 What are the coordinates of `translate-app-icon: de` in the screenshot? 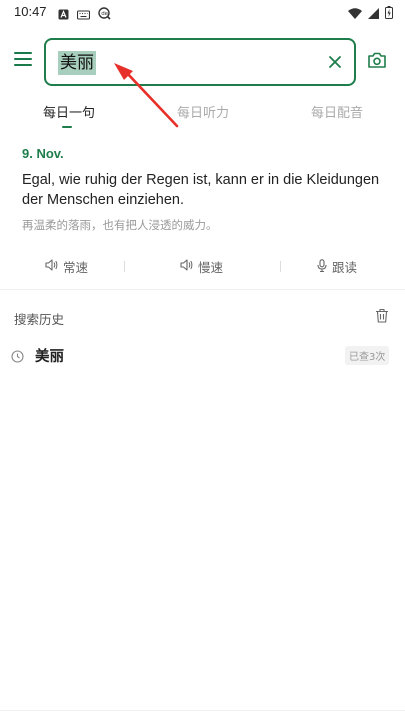 It's located at (104, 14).